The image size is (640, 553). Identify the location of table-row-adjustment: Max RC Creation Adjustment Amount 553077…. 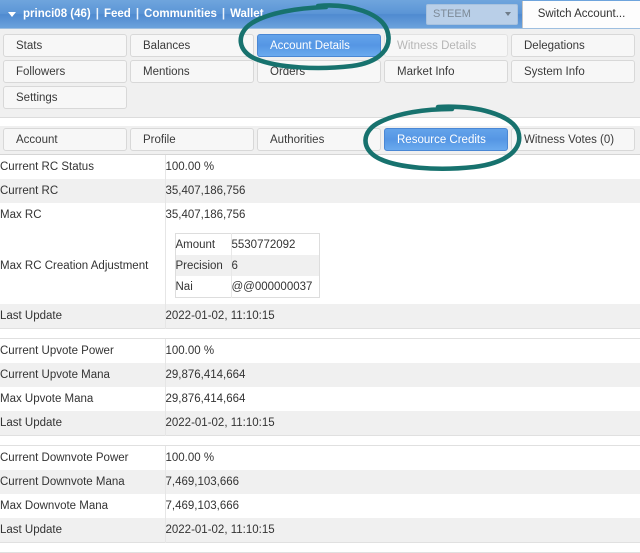
(320, 265).